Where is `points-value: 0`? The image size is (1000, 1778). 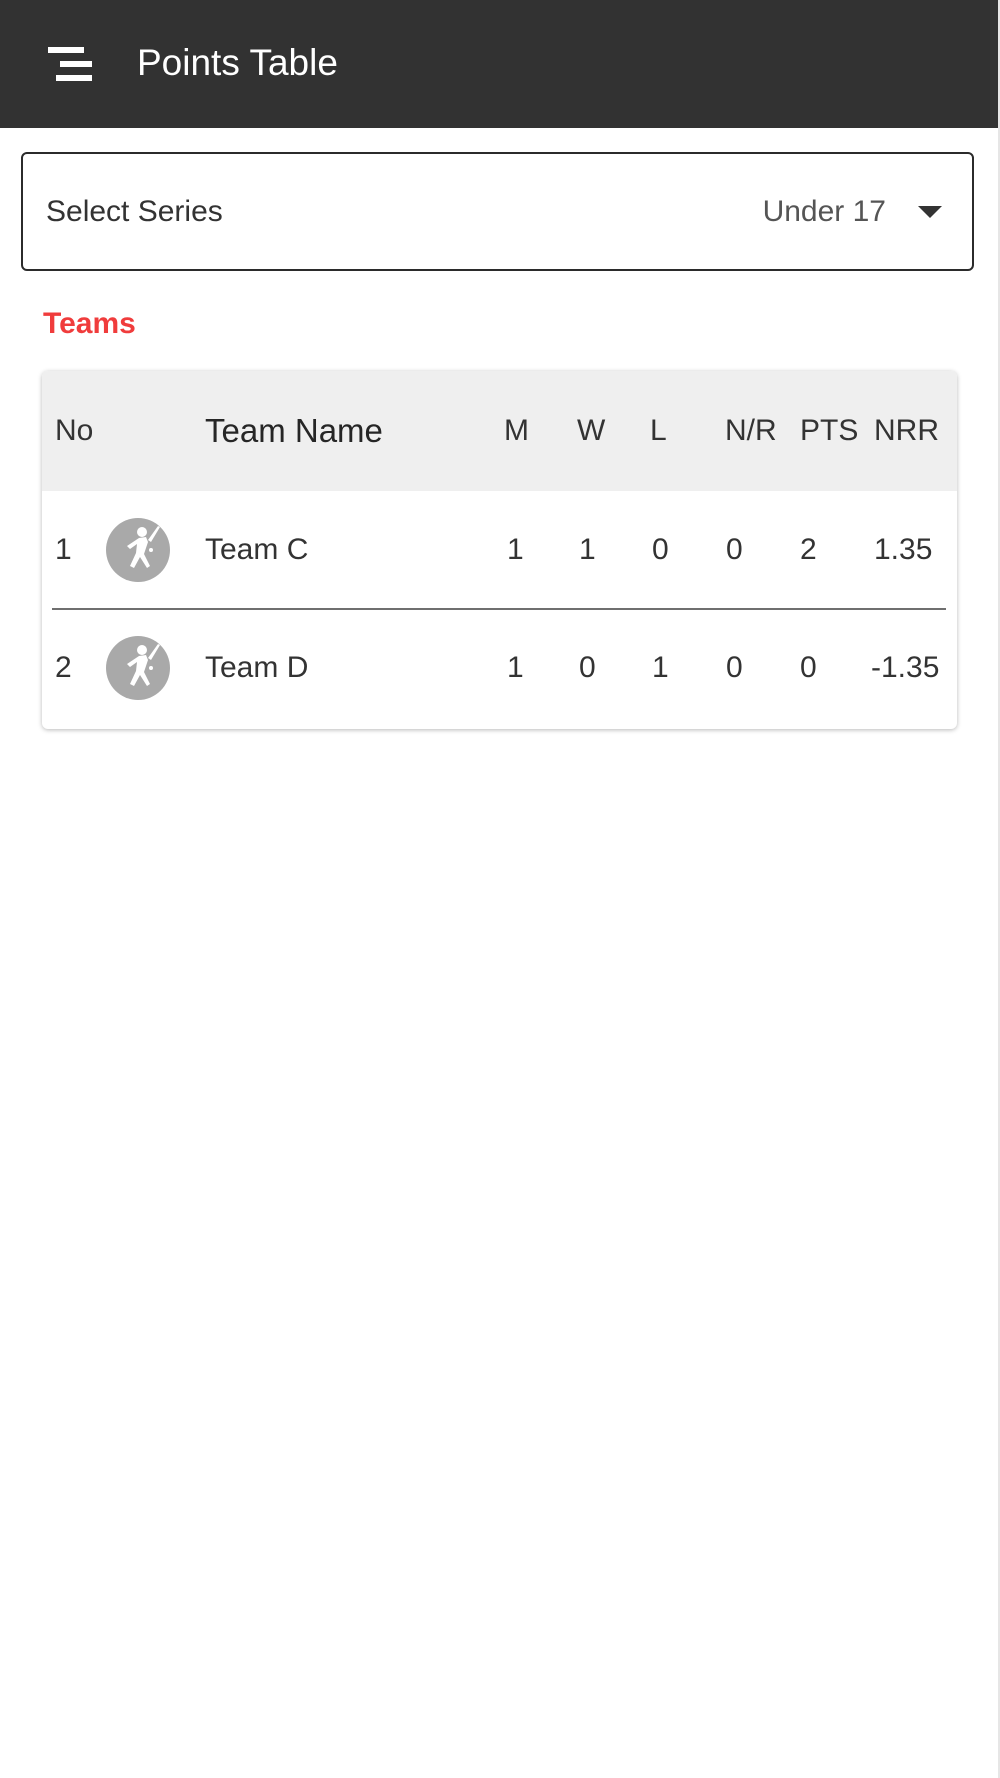
points-value: 0 is located at coordinates (808, 667).